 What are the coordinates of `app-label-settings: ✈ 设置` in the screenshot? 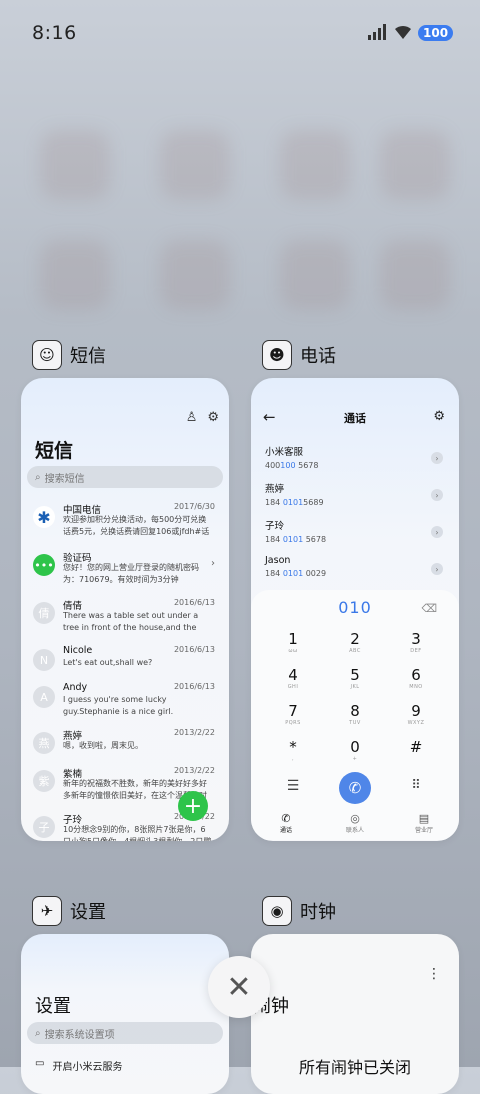 It's located at (69, 911).